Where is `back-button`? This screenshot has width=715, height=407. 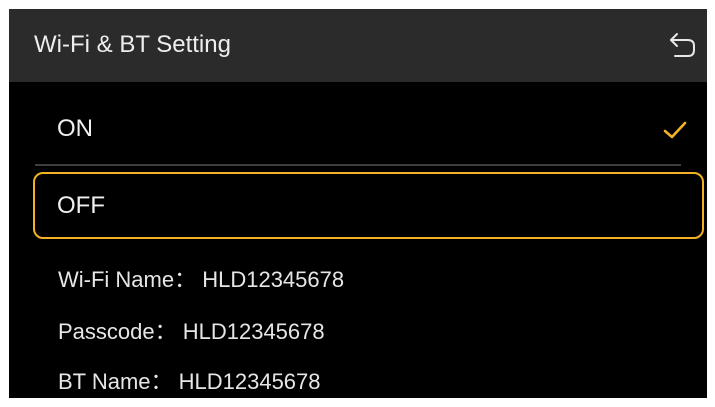 back-button is located at coordinates (682, 45).